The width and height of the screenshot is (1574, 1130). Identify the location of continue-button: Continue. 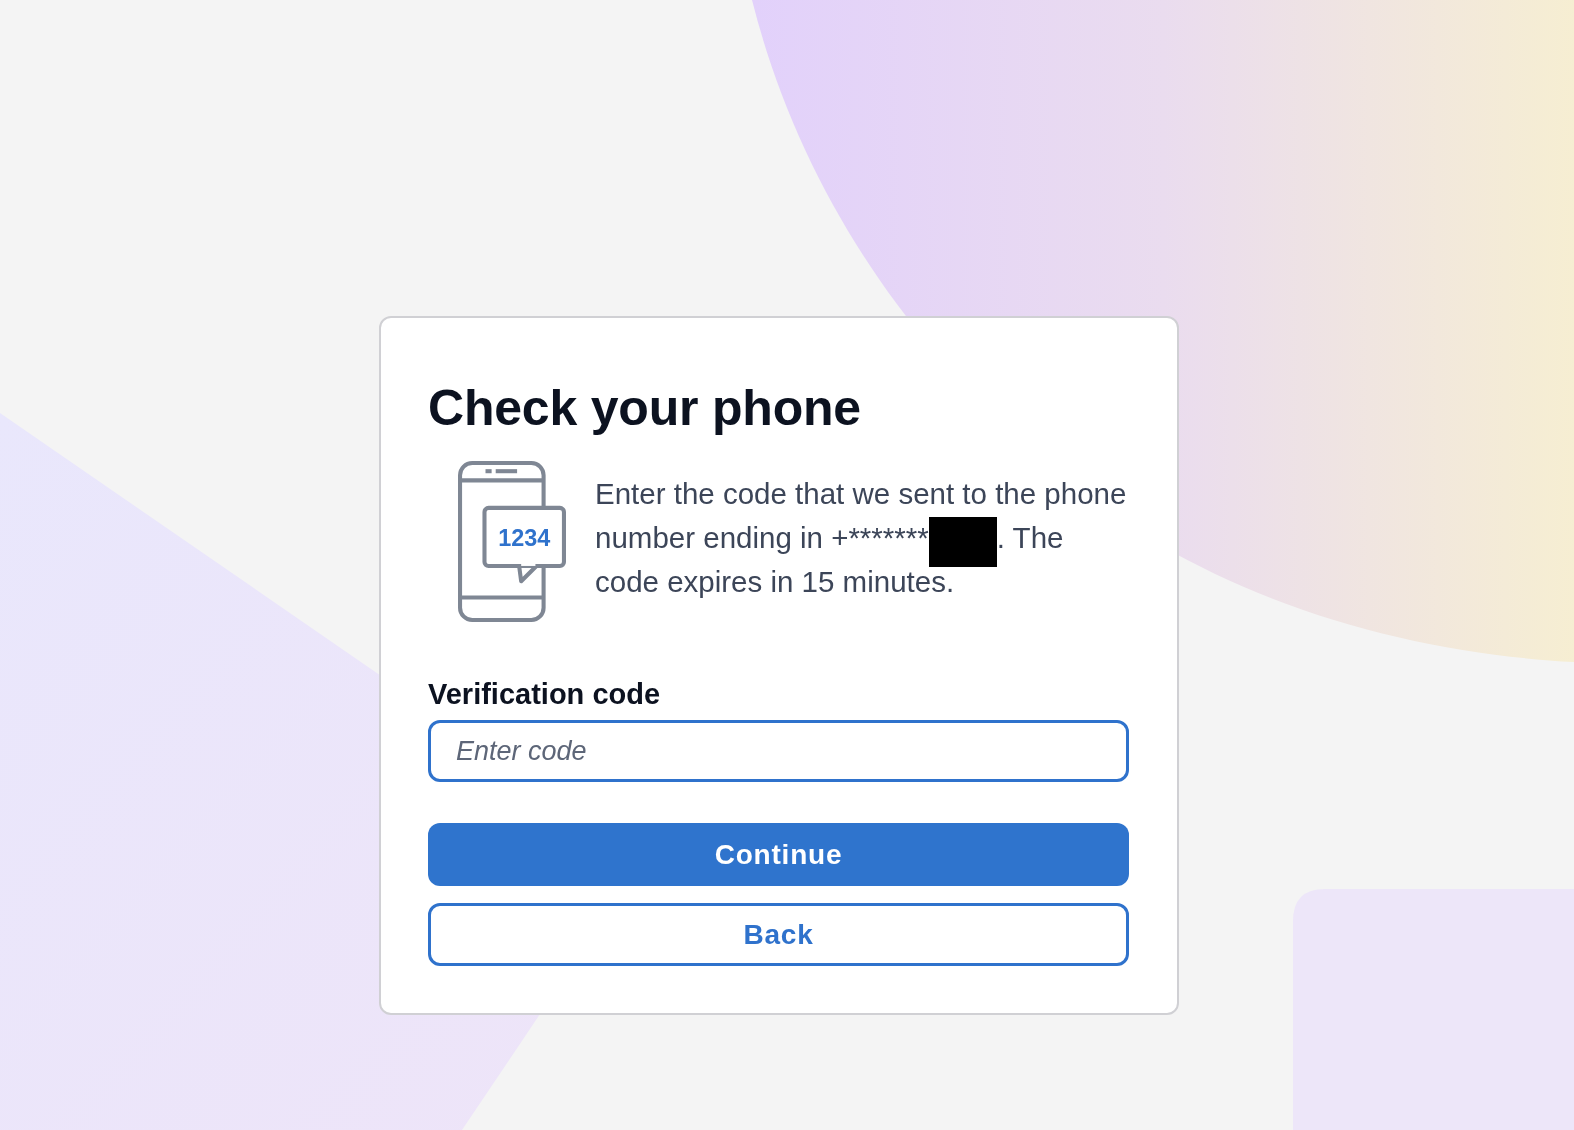
(778, 854).